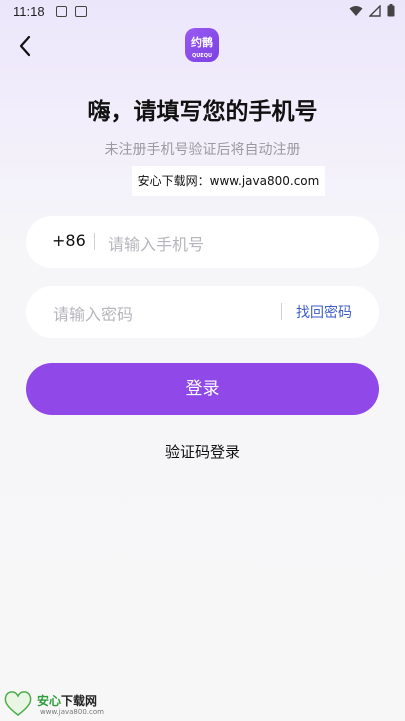  What do you see at coordinates (202, 12) in the screenshot?
I see `status-bar: 11:18` at bounding box center [202, 12].